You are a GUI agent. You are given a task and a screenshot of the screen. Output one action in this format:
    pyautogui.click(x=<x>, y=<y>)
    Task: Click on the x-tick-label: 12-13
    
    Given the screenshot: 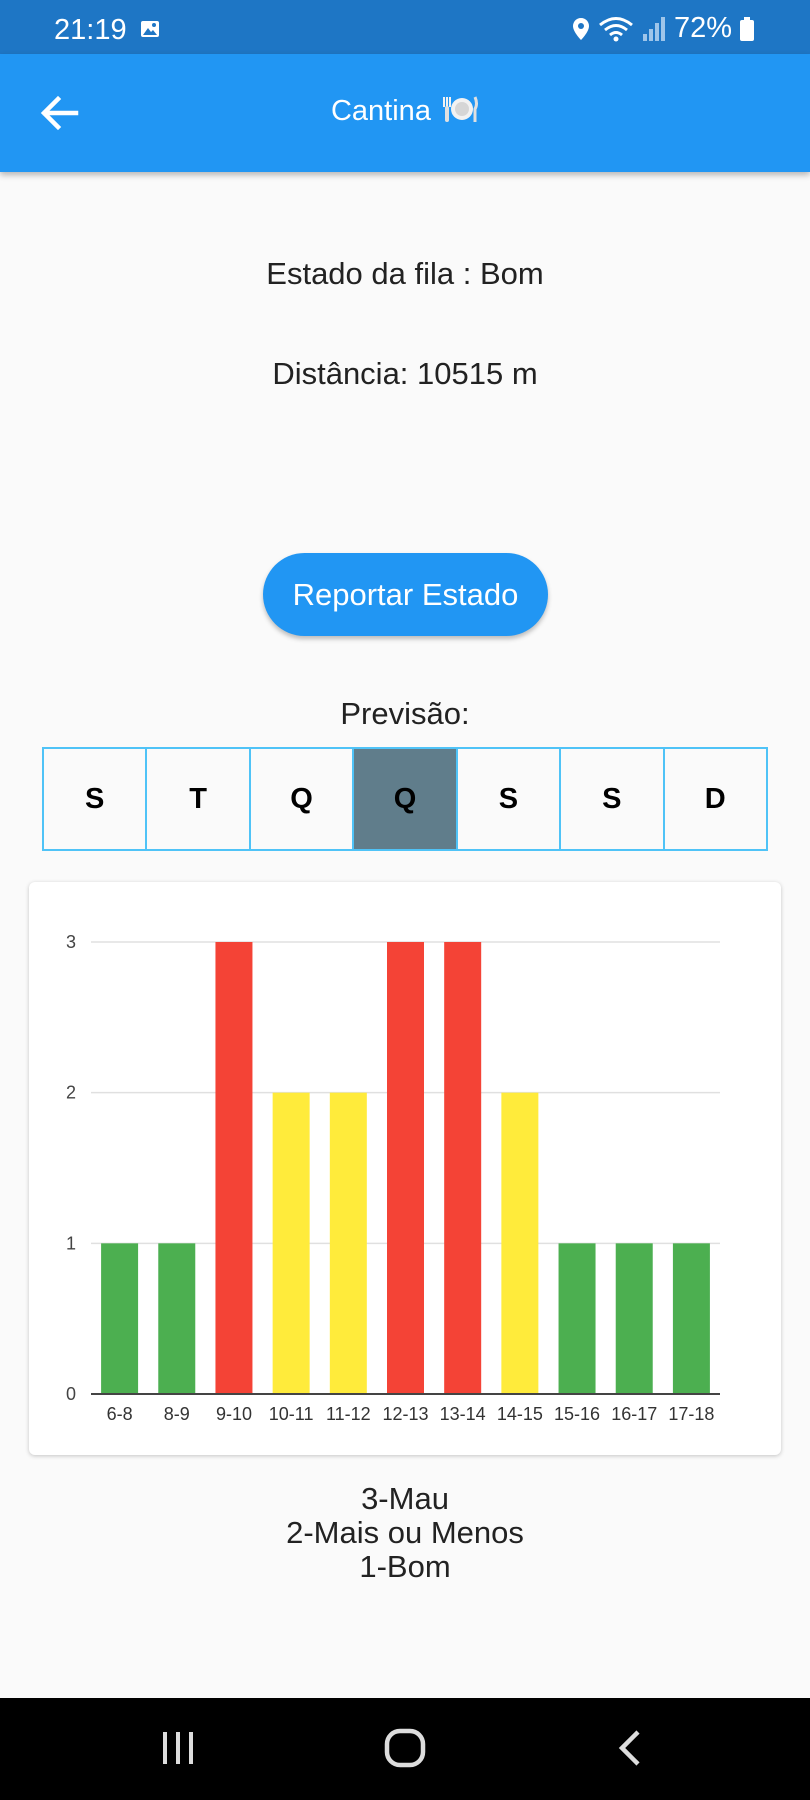 What is the action you would take?
    pyautogui.click(x=405, y=1414)
    